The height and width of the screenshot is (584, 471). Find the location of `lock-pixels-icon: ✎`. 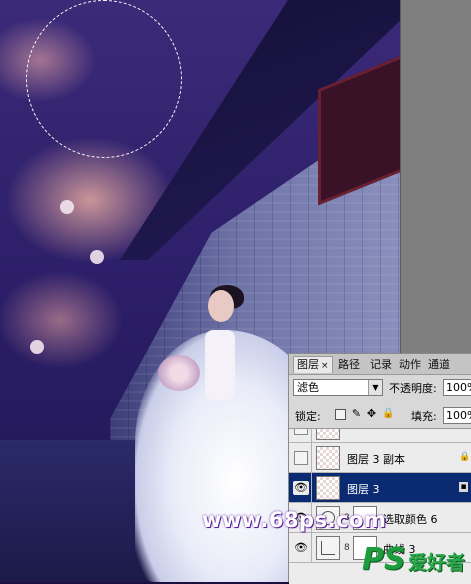

lock-pixels-icon: ✎ is located at coordinates (356, 414).